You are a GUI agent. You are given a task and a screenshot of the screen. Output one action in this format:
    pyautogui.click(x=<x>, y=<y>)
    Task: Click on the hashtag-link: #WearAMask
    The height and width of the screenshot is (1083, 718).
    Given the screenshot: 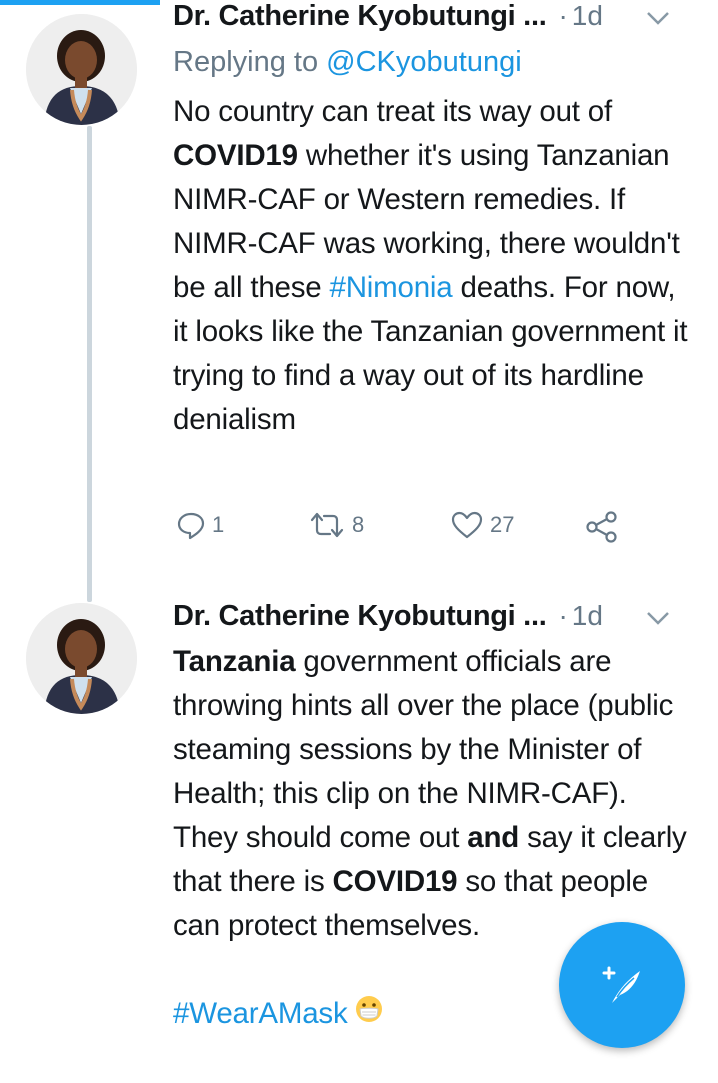 What is the action you would take?
    pyautogui.click(x=260, y=1013)
    